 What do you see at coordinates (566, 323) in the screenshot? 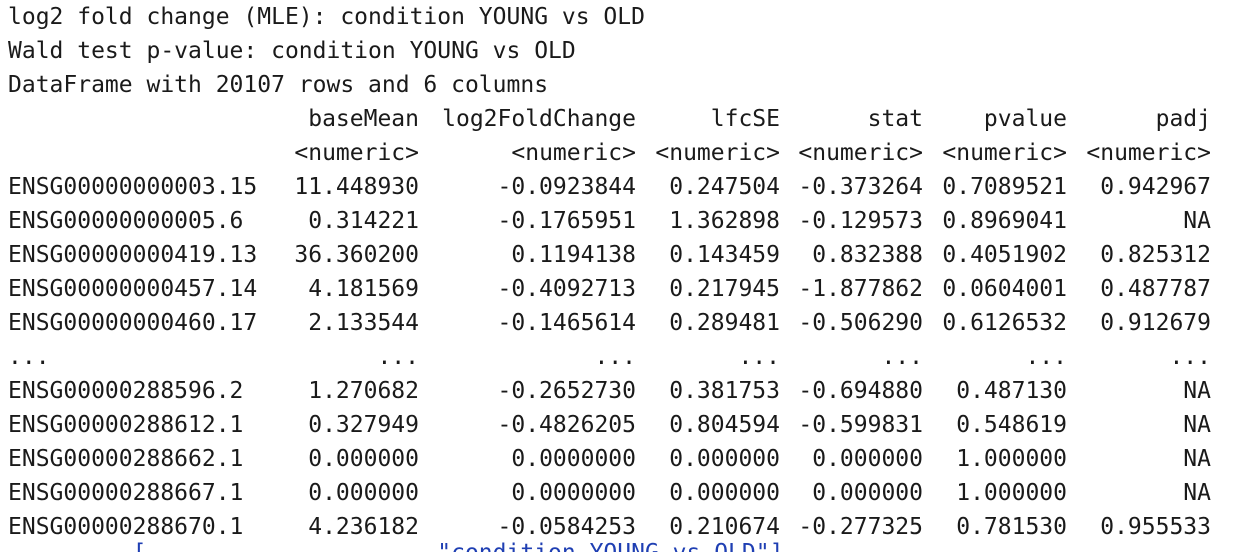
I see `log2foldchange-cell: -0.1465614` at bounding box center [566, 323].